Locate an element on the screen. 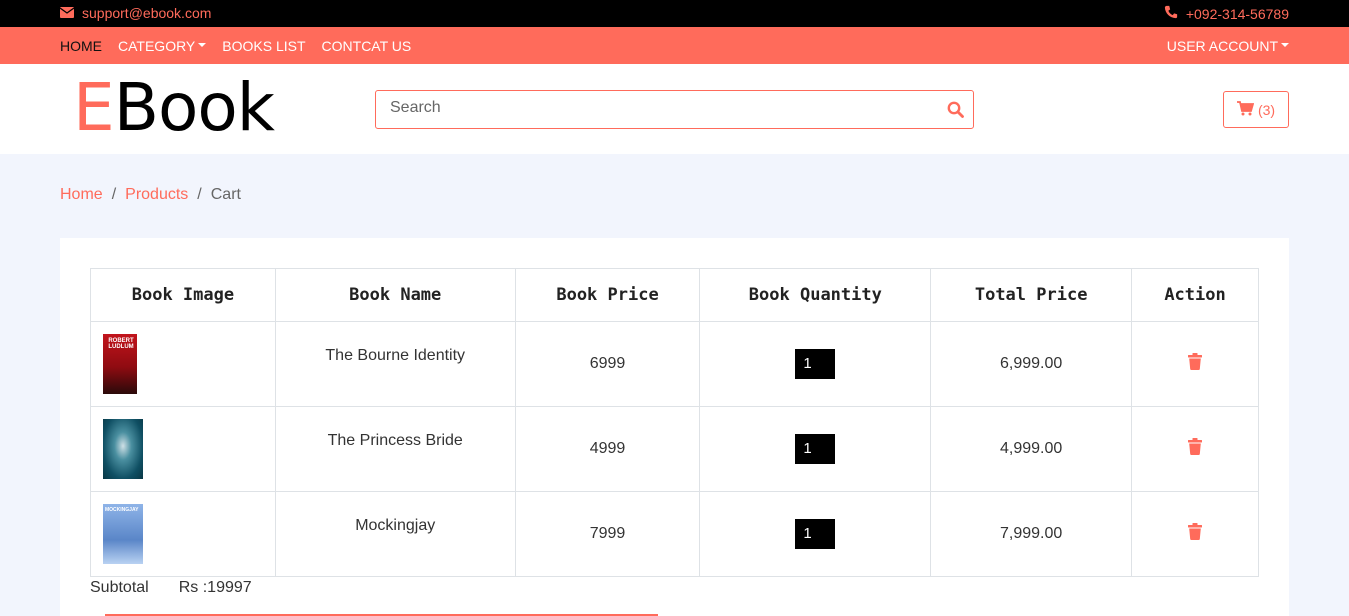  column-header: Action is located at coordinates (1195, 295).